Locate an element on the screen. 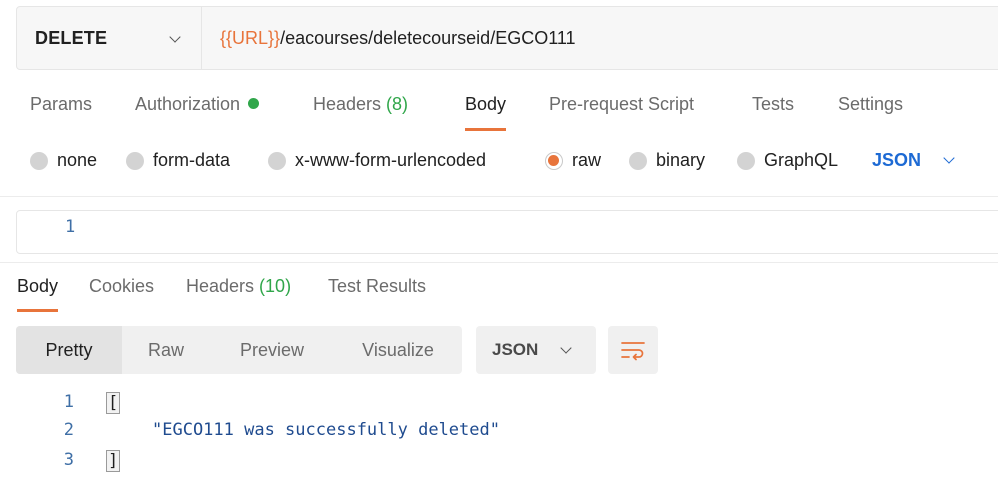  radio-graphql: GraphQL is located at coordinates (787, 160).